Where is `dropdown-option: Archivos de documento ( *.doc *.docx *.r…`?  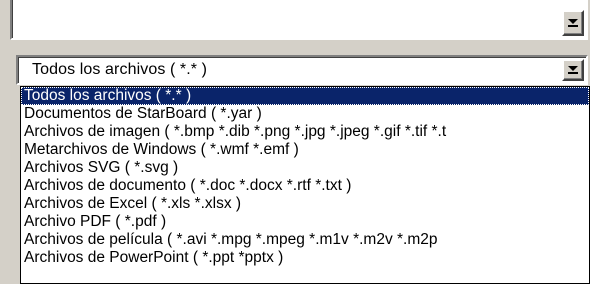
dropdown-option: Archivos de documento ( *.doc *.docx *.r… is located at coordinates (305, 186).